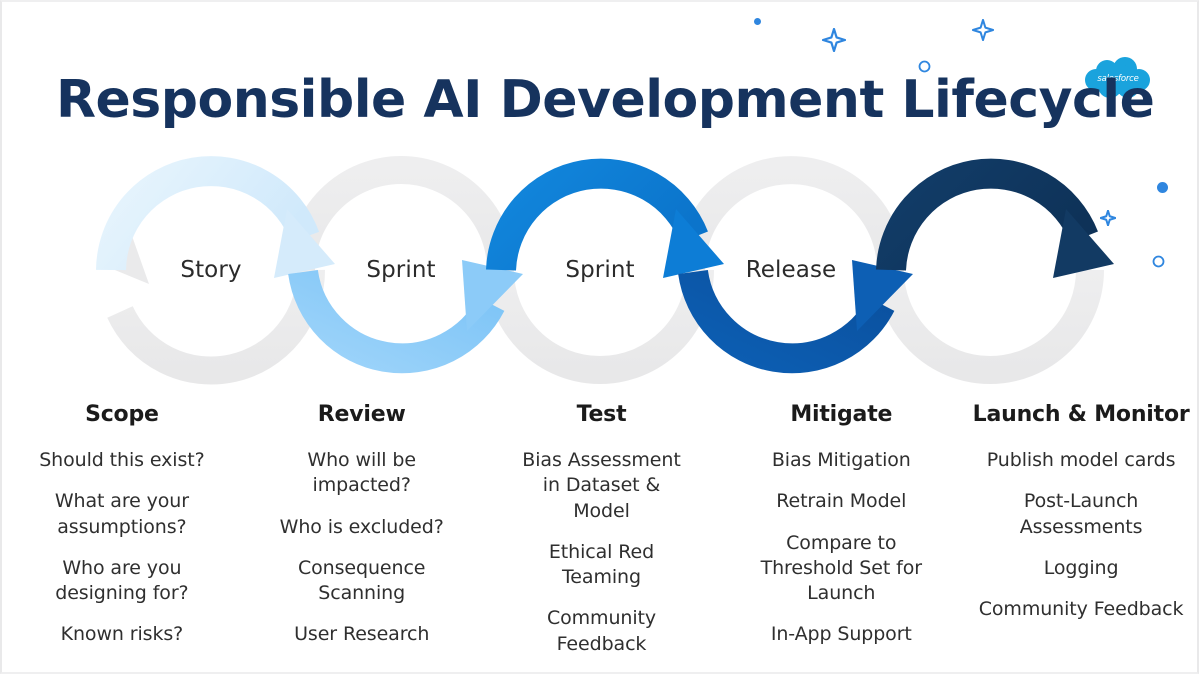  What do you see at coordinates (122, 634) in the screenshot?
I see `phase-item: Known risks?` at bounding box center [122, 634].